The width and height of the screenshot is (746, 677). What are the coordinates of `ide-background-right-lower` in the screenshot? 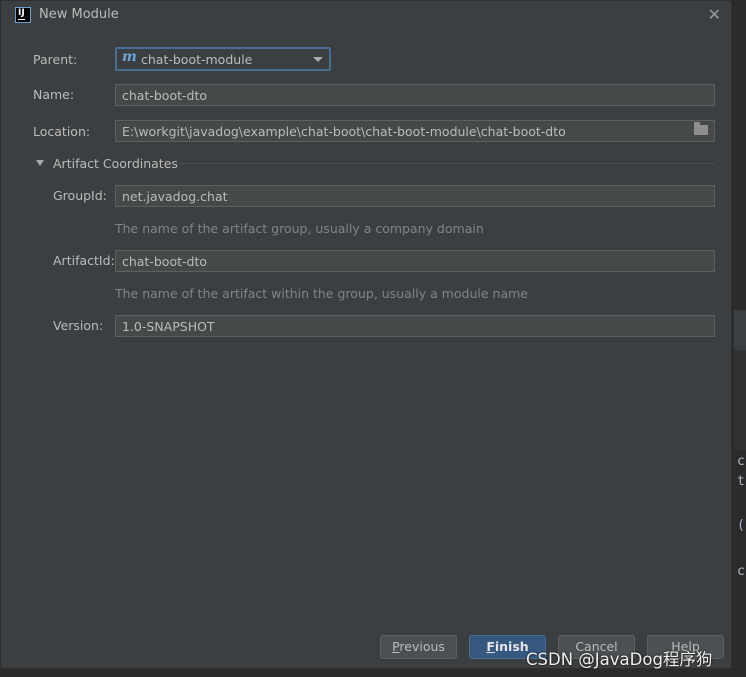 It's located at (740, 400).